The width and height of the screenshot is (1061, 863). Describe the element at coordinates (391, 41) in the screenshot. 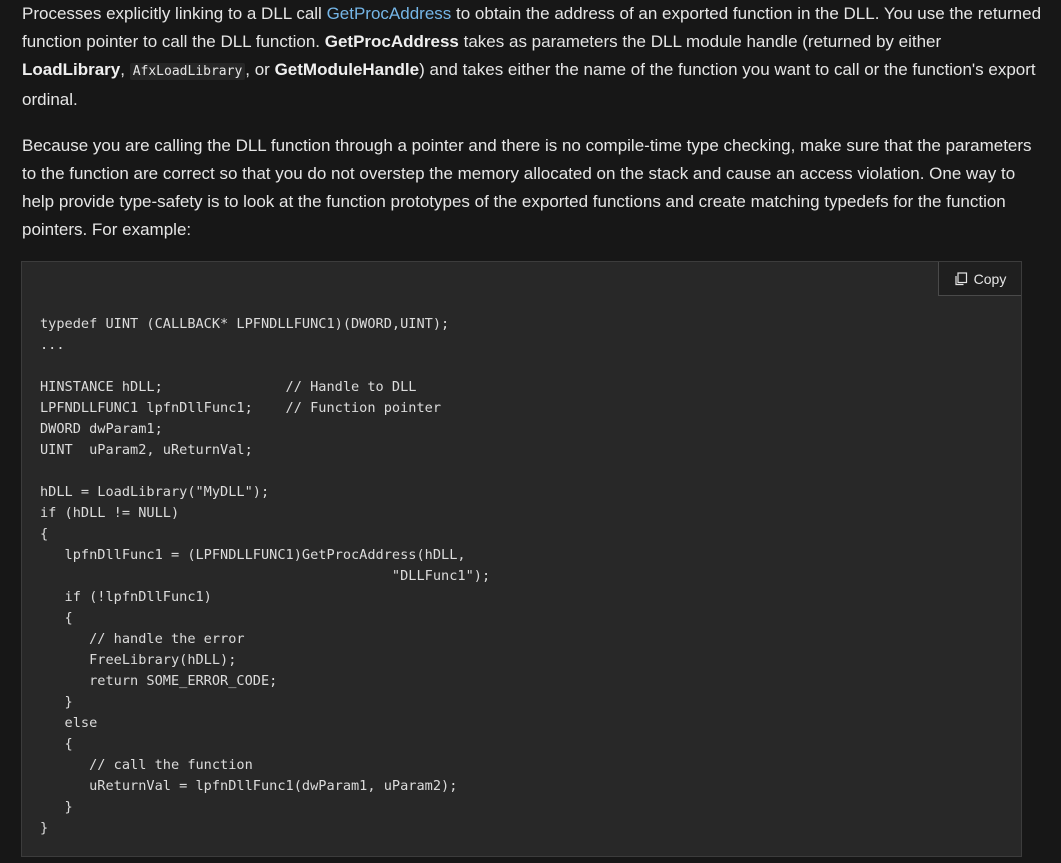

I see `getprocaddress-strong: GetProcAddress` at that location.